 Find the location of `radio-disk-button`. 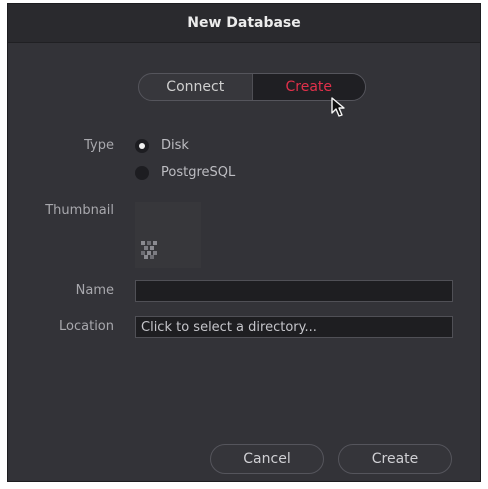

radio-disk-button is located at coordinates (142, 145).